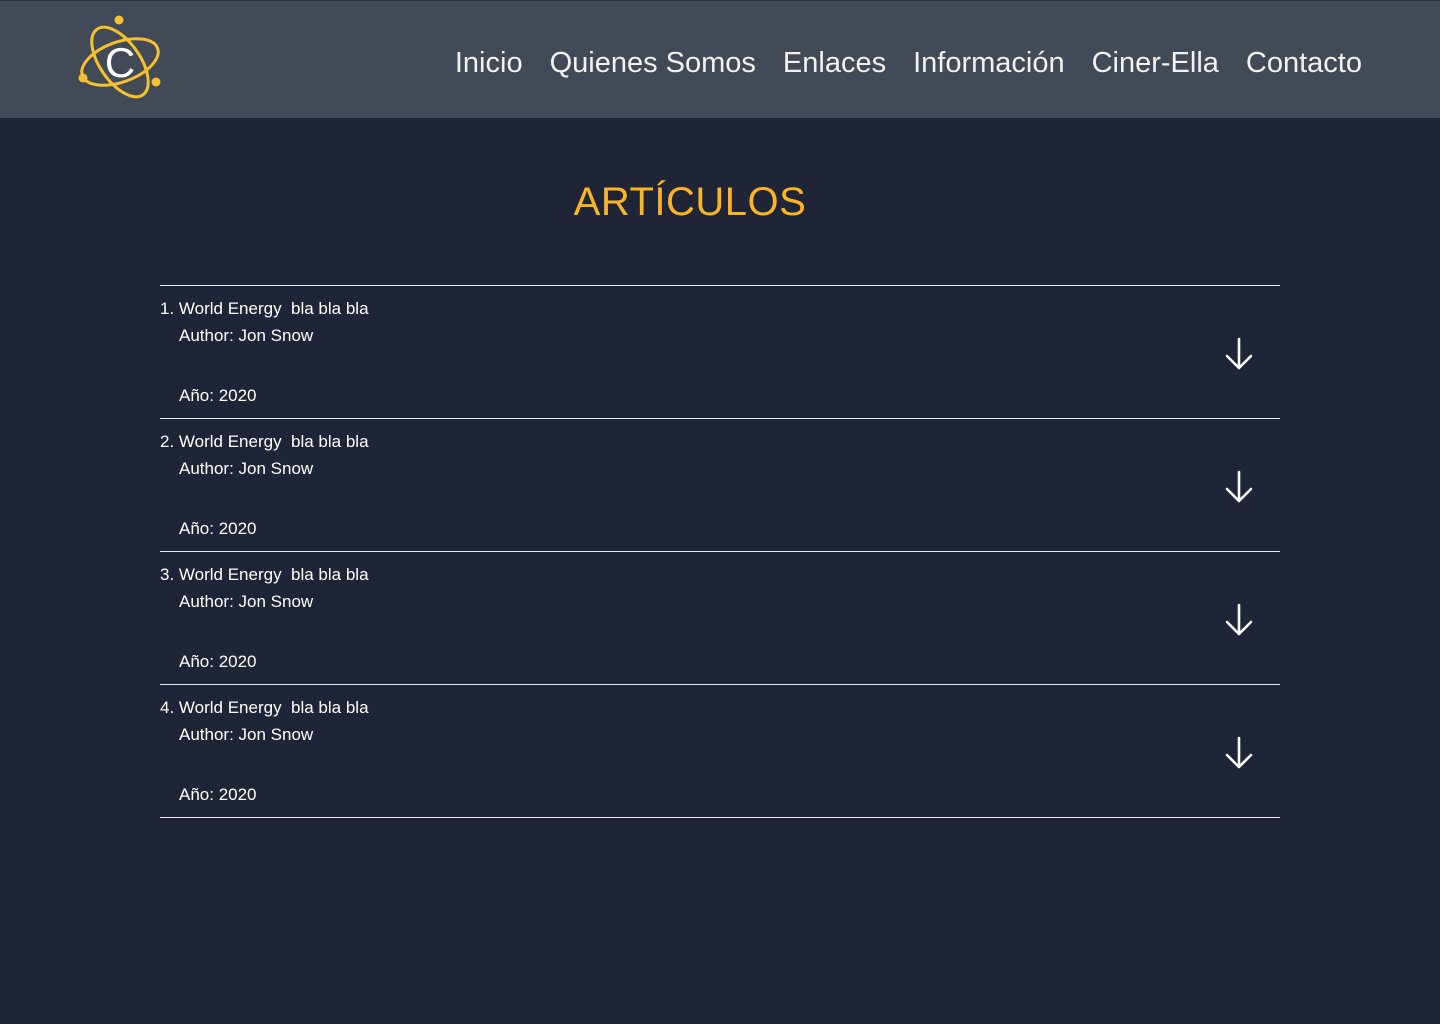  Describe the element at coordinates (264, 574) in the screenshot. I see `article-title: 3. World Energy bla bla bla` at that location.